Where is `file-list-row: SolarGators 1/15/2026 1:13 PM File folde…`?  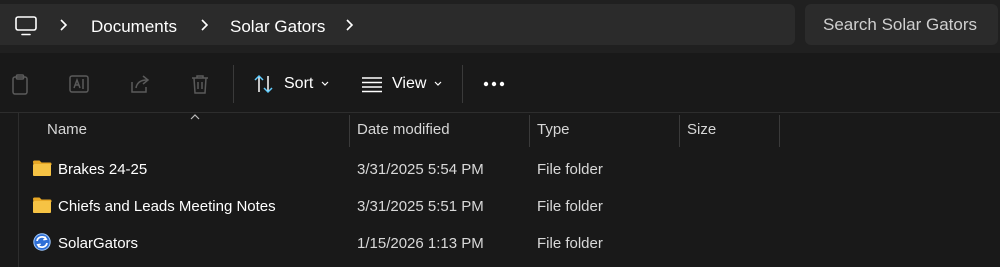
file-list-row: SolarGators 1/15/2026 1:13 PM File folde… is located at coordinates (509, 243).